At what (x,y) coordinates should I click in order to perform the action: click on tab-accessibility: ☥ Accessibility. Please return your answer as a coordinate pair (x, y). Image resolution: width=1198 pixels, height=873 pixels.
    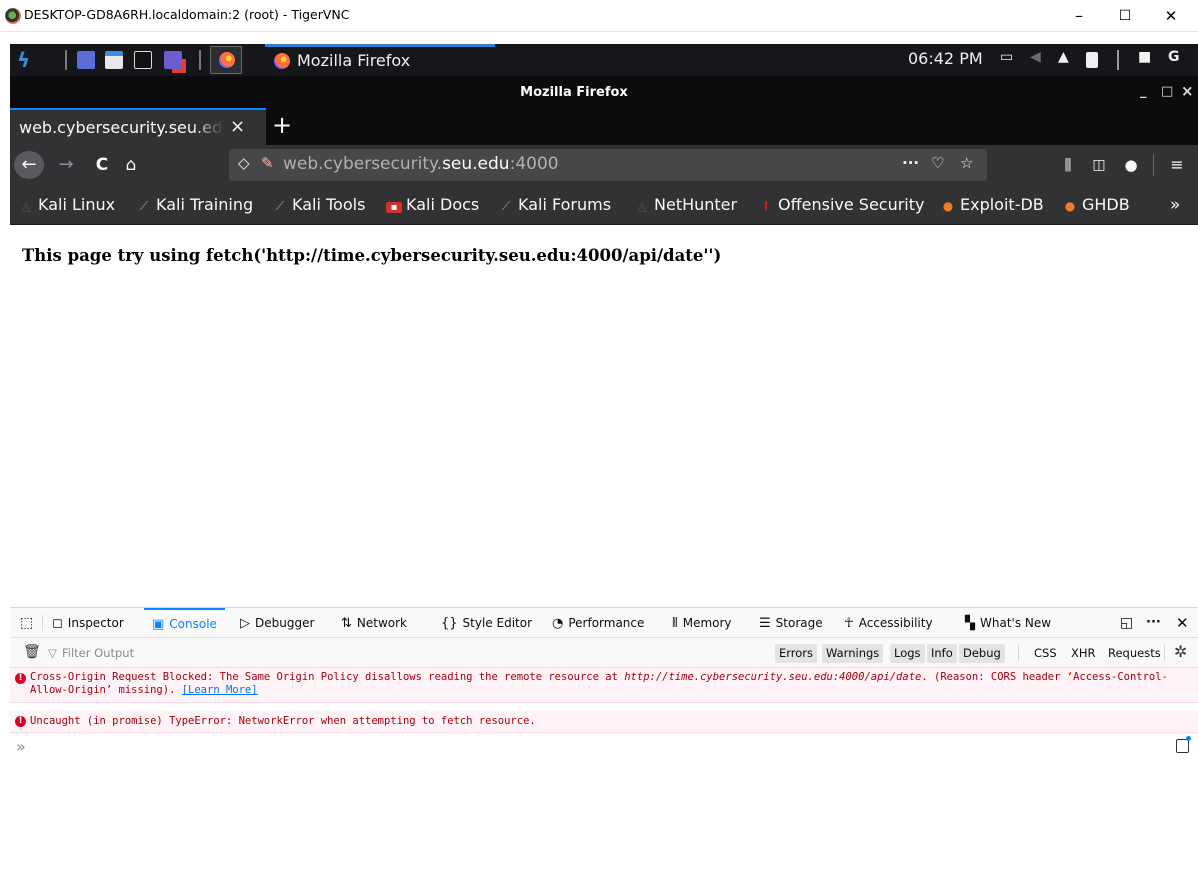
    Looking at the image, I should click on (888, 623).